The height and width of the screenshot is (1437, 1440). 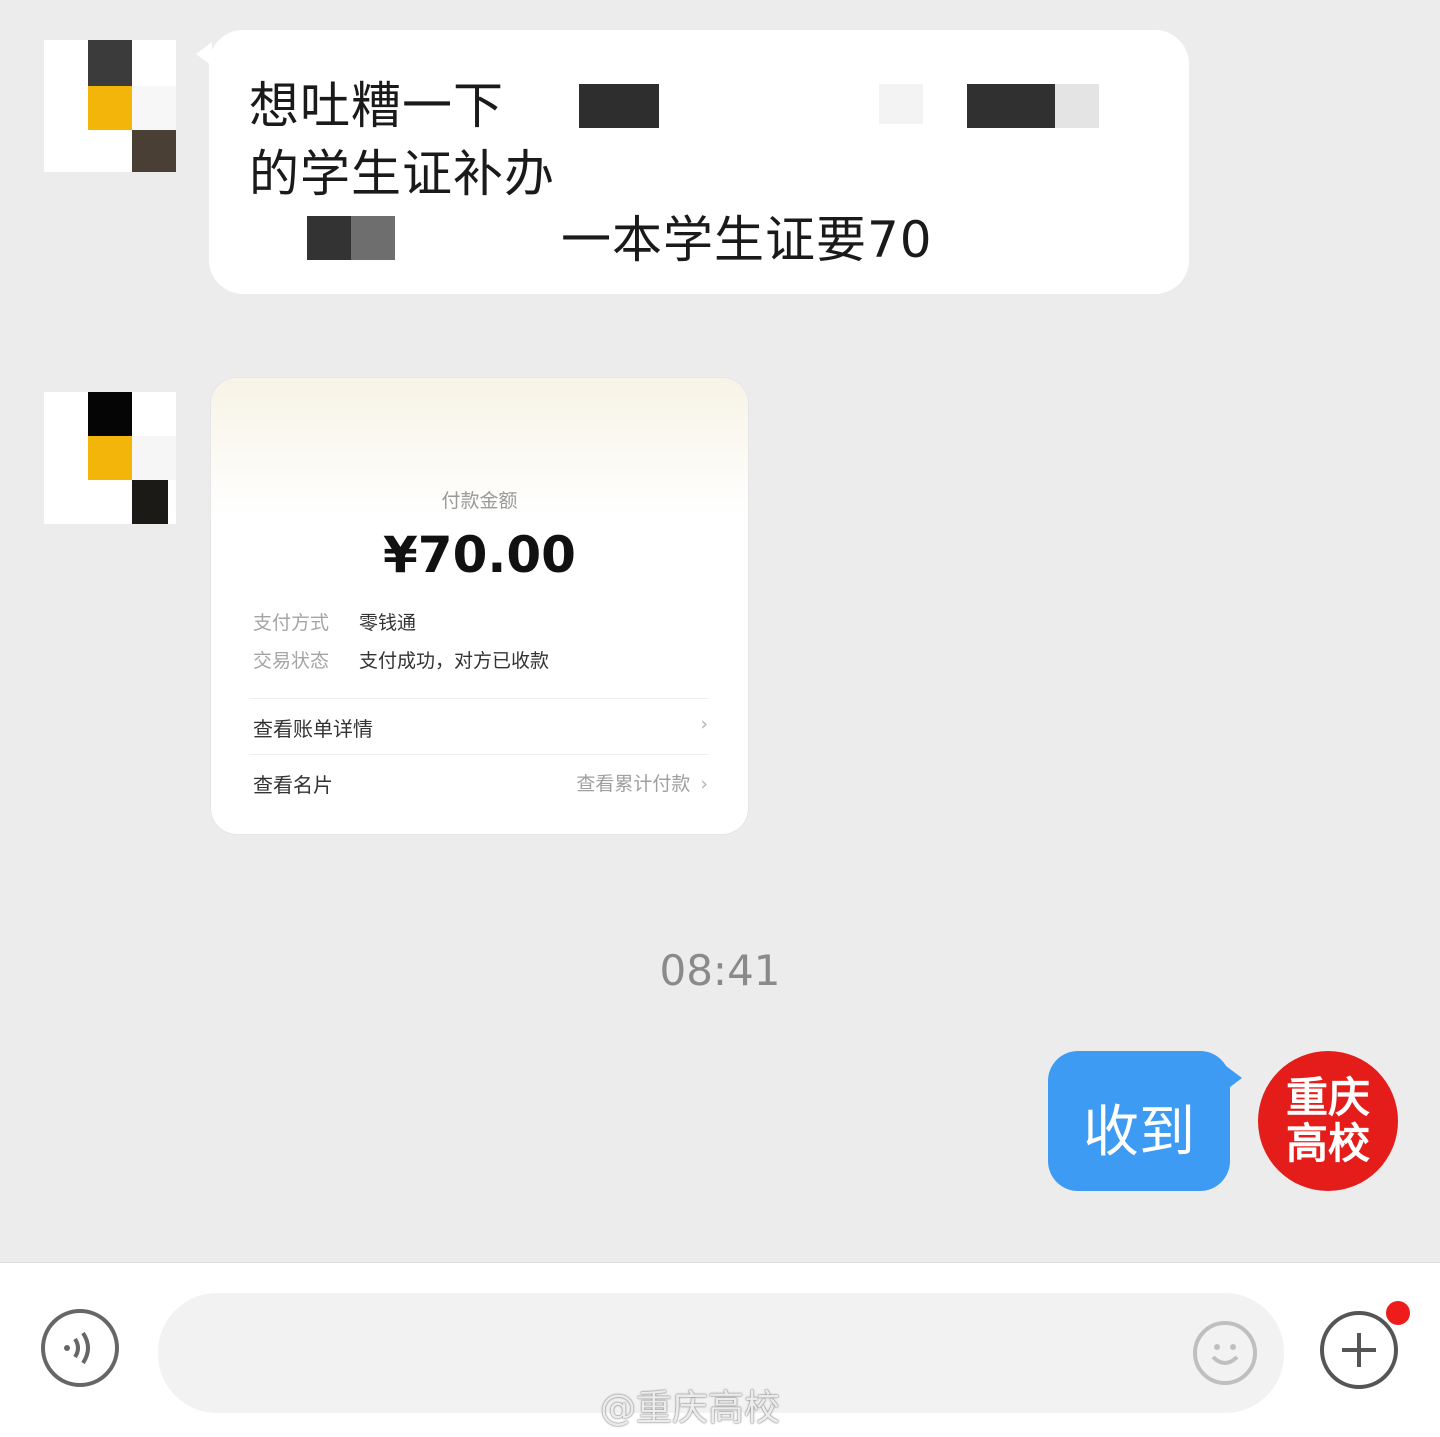 What do you see at coordinates (720, 1349) in the screenshot?
I see `input-bar: @重庆高校` at bounding box center [720, 1349].